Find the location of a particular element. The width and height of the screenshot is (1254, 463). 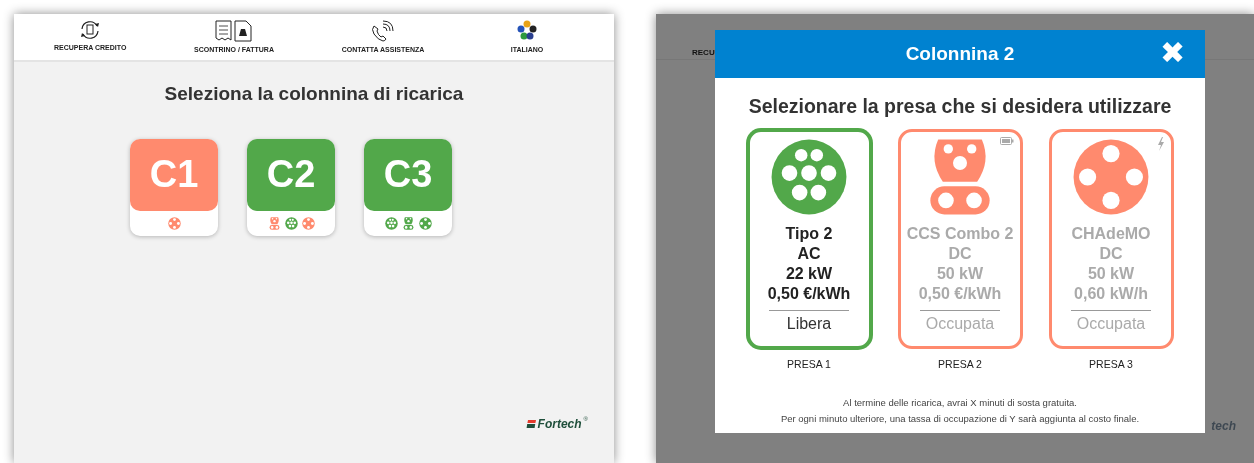

phone-icon is located at coordinates (383, 31).